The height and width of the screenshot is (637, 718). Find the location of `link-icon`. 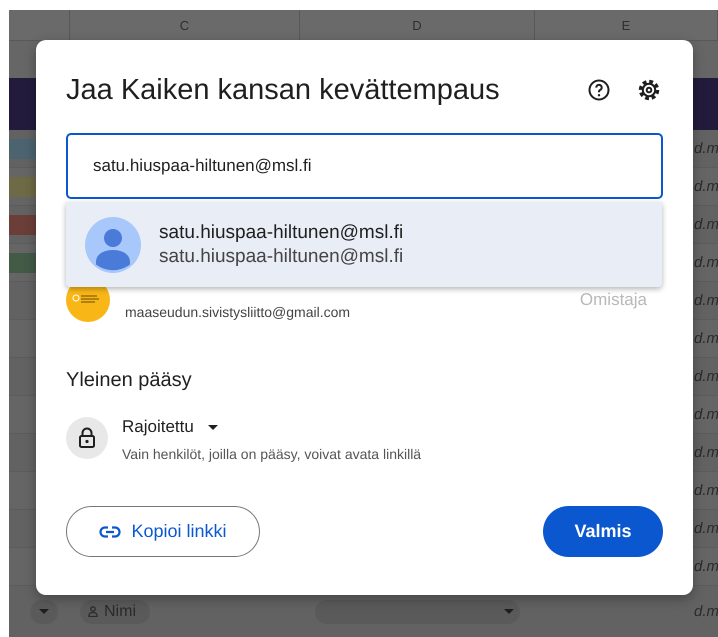

link-icon is located at coordinates (110, 532).